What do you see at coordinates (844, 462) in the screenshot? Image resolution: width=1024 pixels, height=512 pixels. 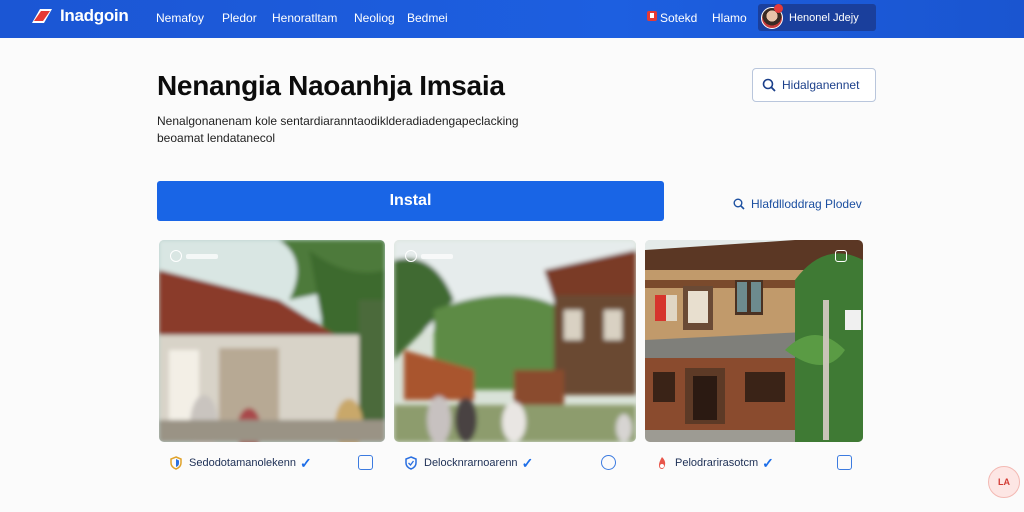 I see `check-box-icon` at bounding box center [844, 462].